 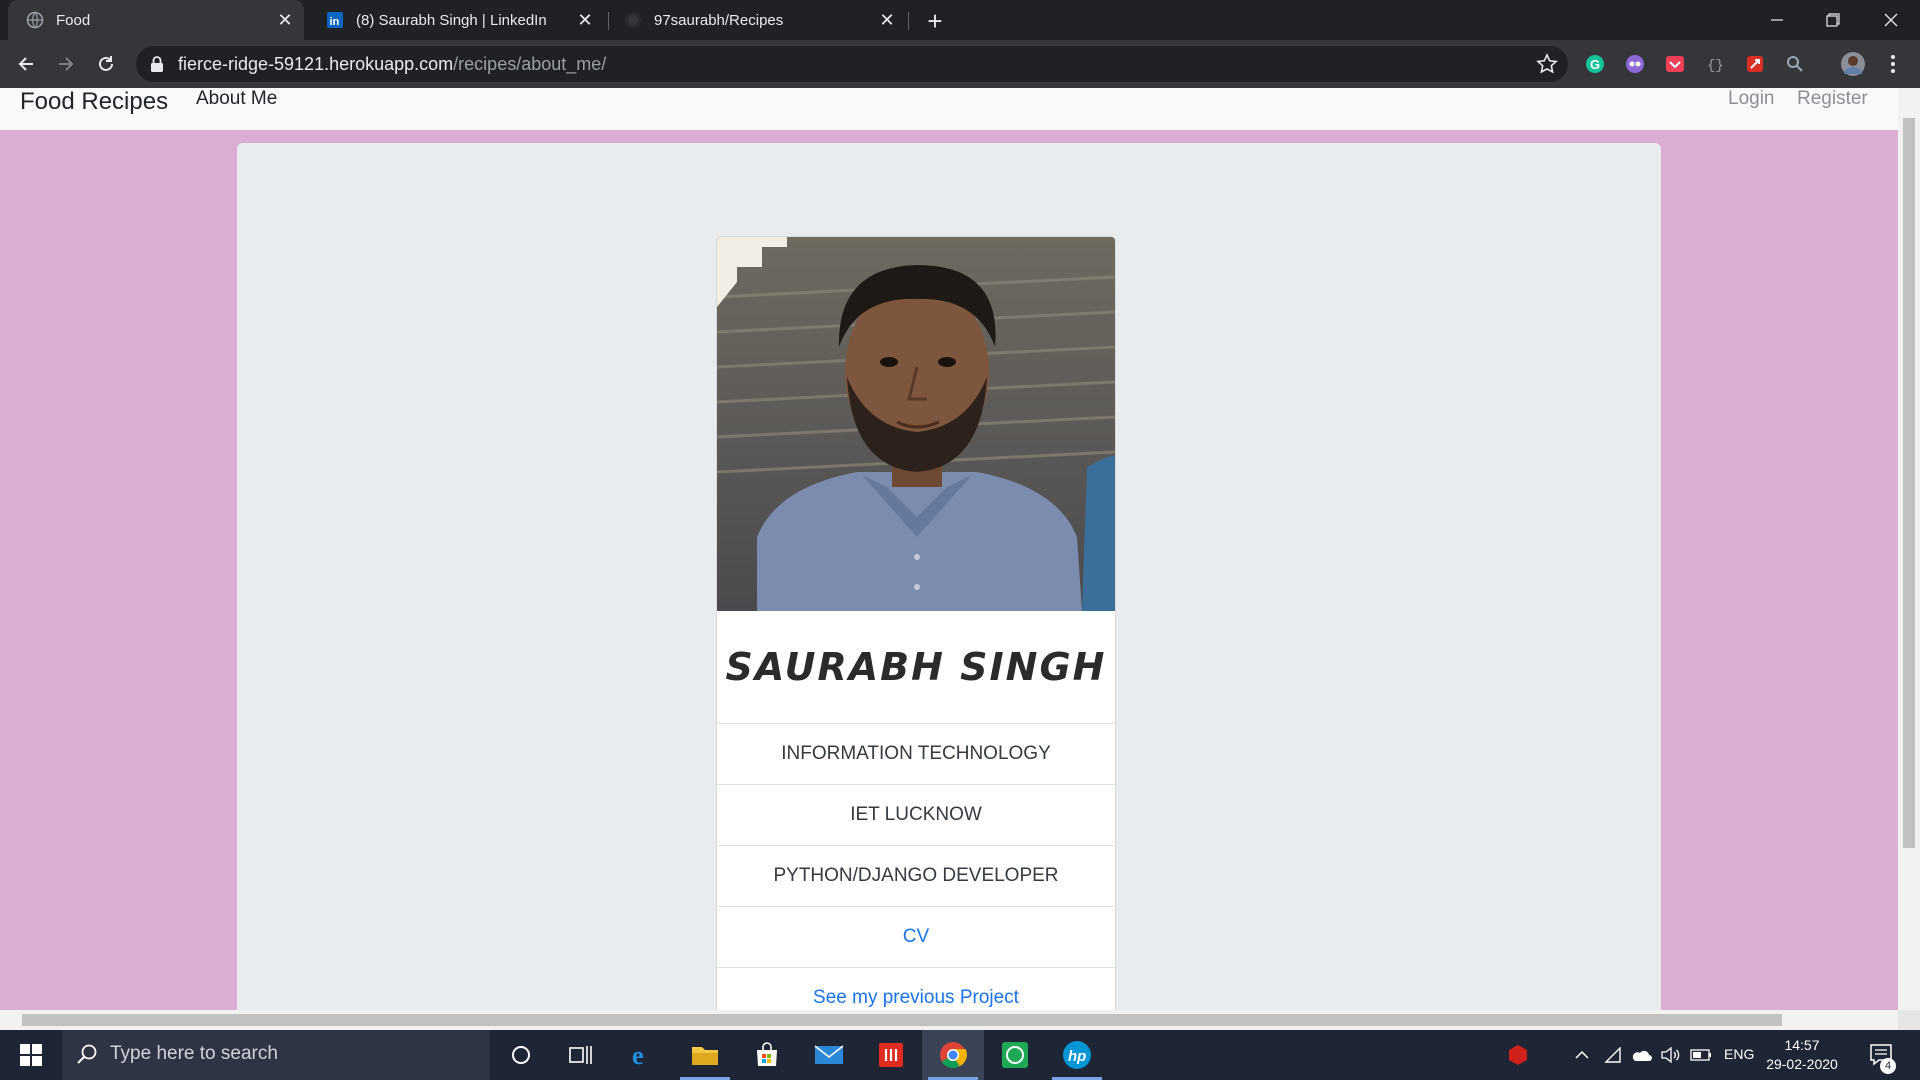 What do you see at coordinates (1802, 1055) in the screenshot?
I see `clock: 14:57 29-02-2020` at bounding box center [1802, 1055].